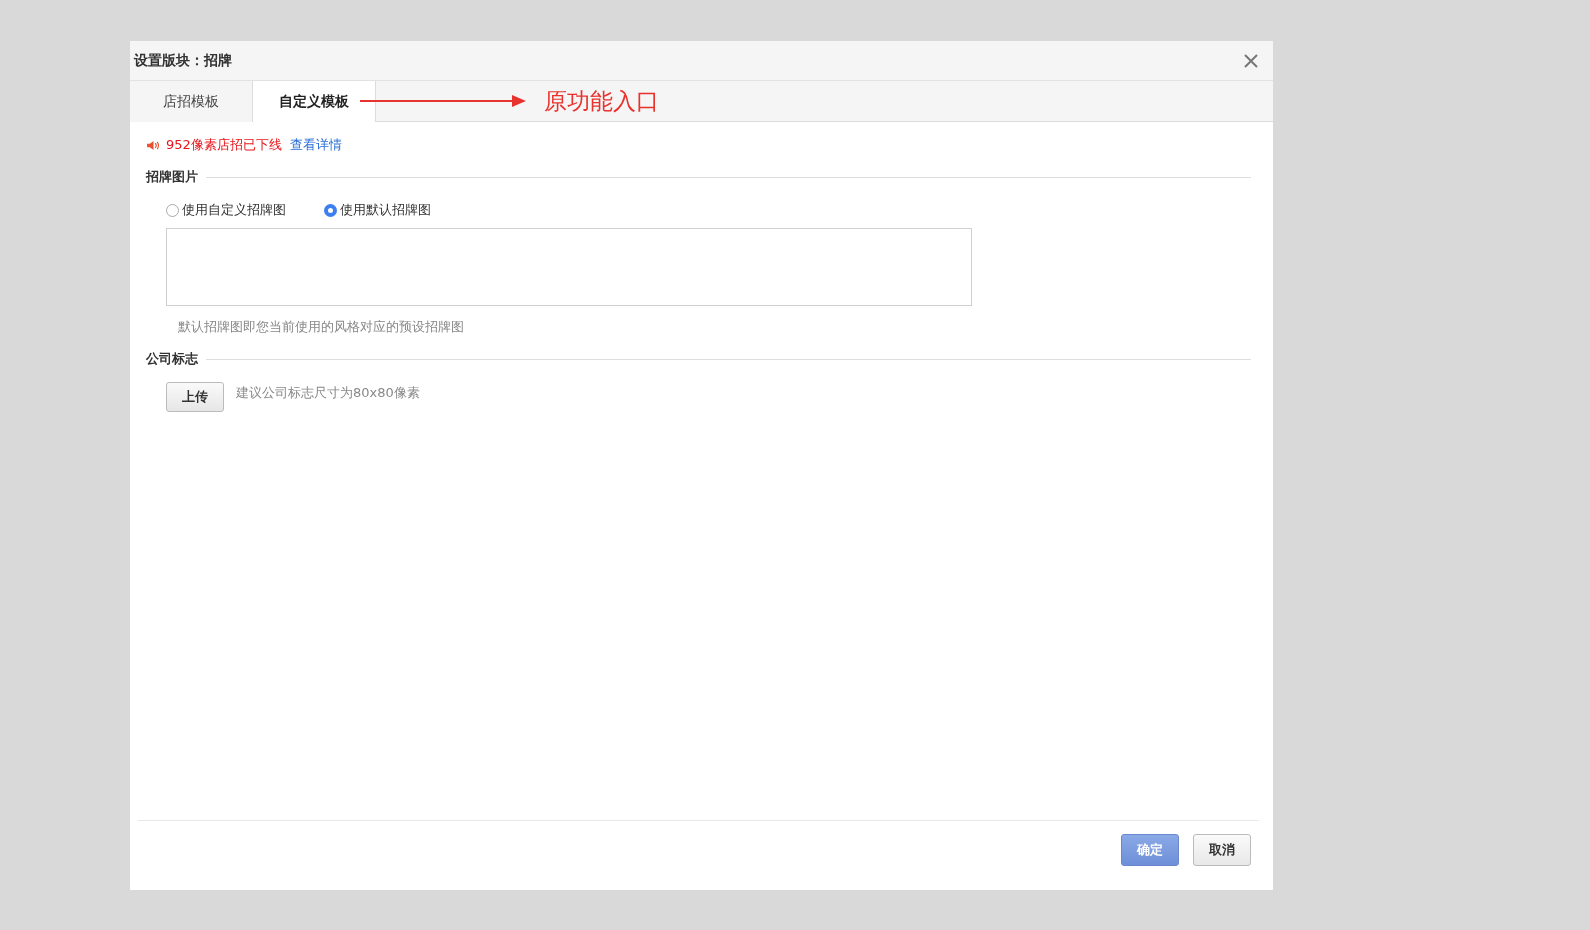 This screenshot has width=1590, height=930. What do you see at coordinates (328, 393) in the screenshot?
I see `hint-text: 建议公司标志尺寸为80x80像素` at bounding box center [328, 393].